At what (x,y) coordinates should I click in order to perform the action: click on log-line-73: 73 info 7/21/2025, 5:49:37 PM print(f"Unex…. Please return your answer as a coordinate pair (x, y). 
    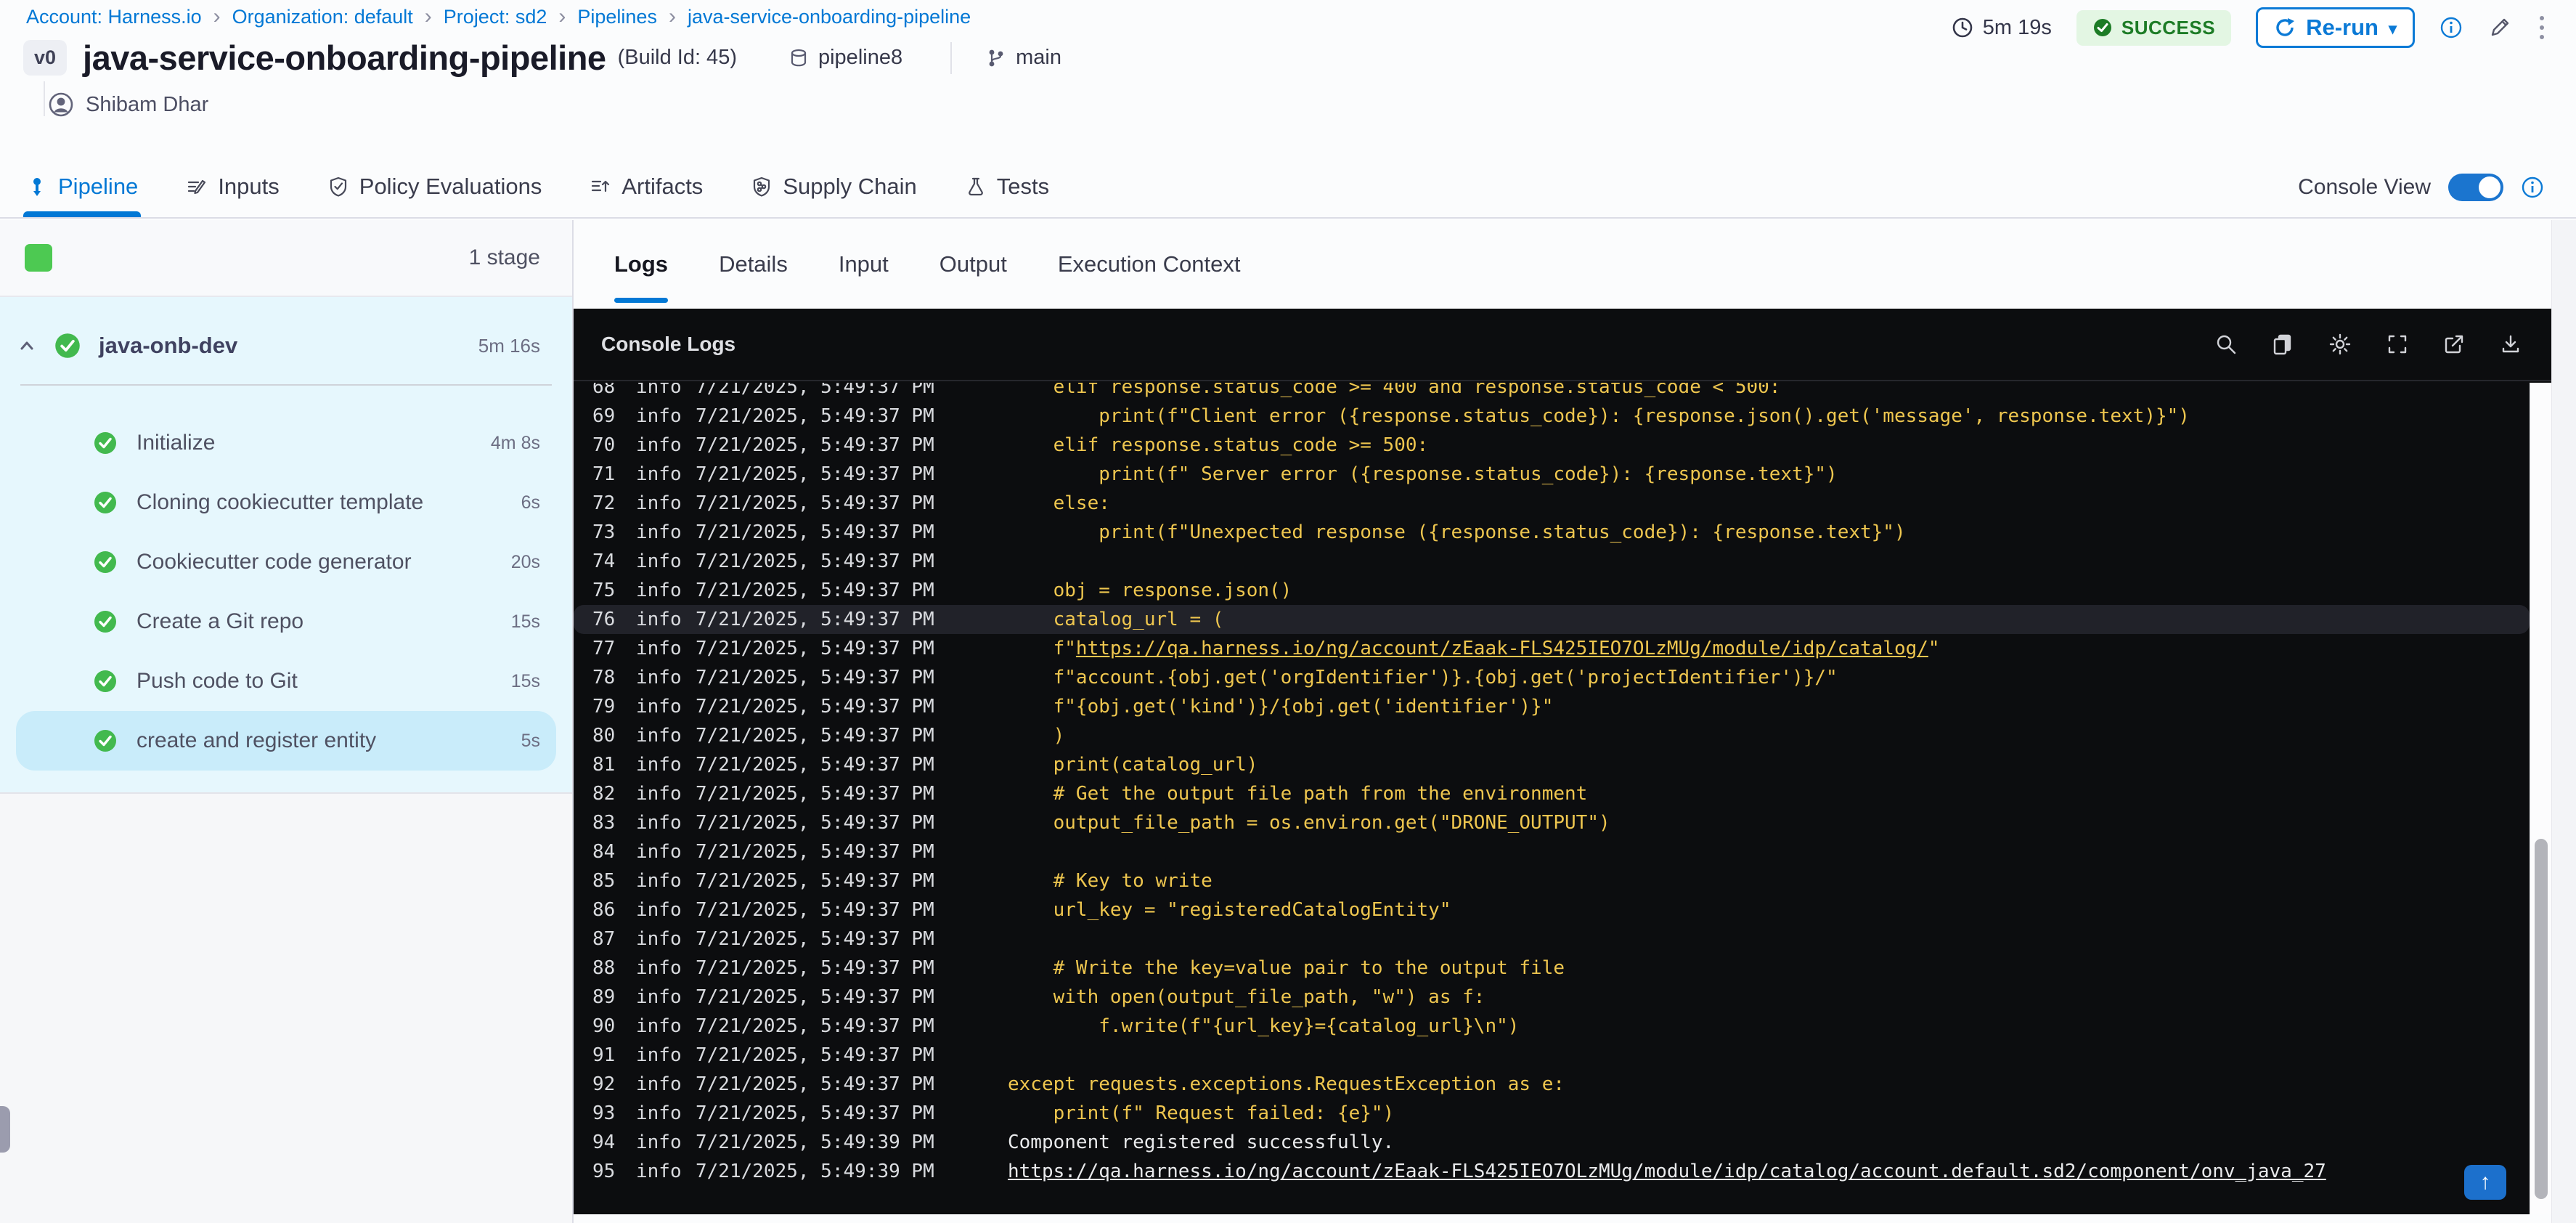
    Looking at the image, I should click on (1552, 532).